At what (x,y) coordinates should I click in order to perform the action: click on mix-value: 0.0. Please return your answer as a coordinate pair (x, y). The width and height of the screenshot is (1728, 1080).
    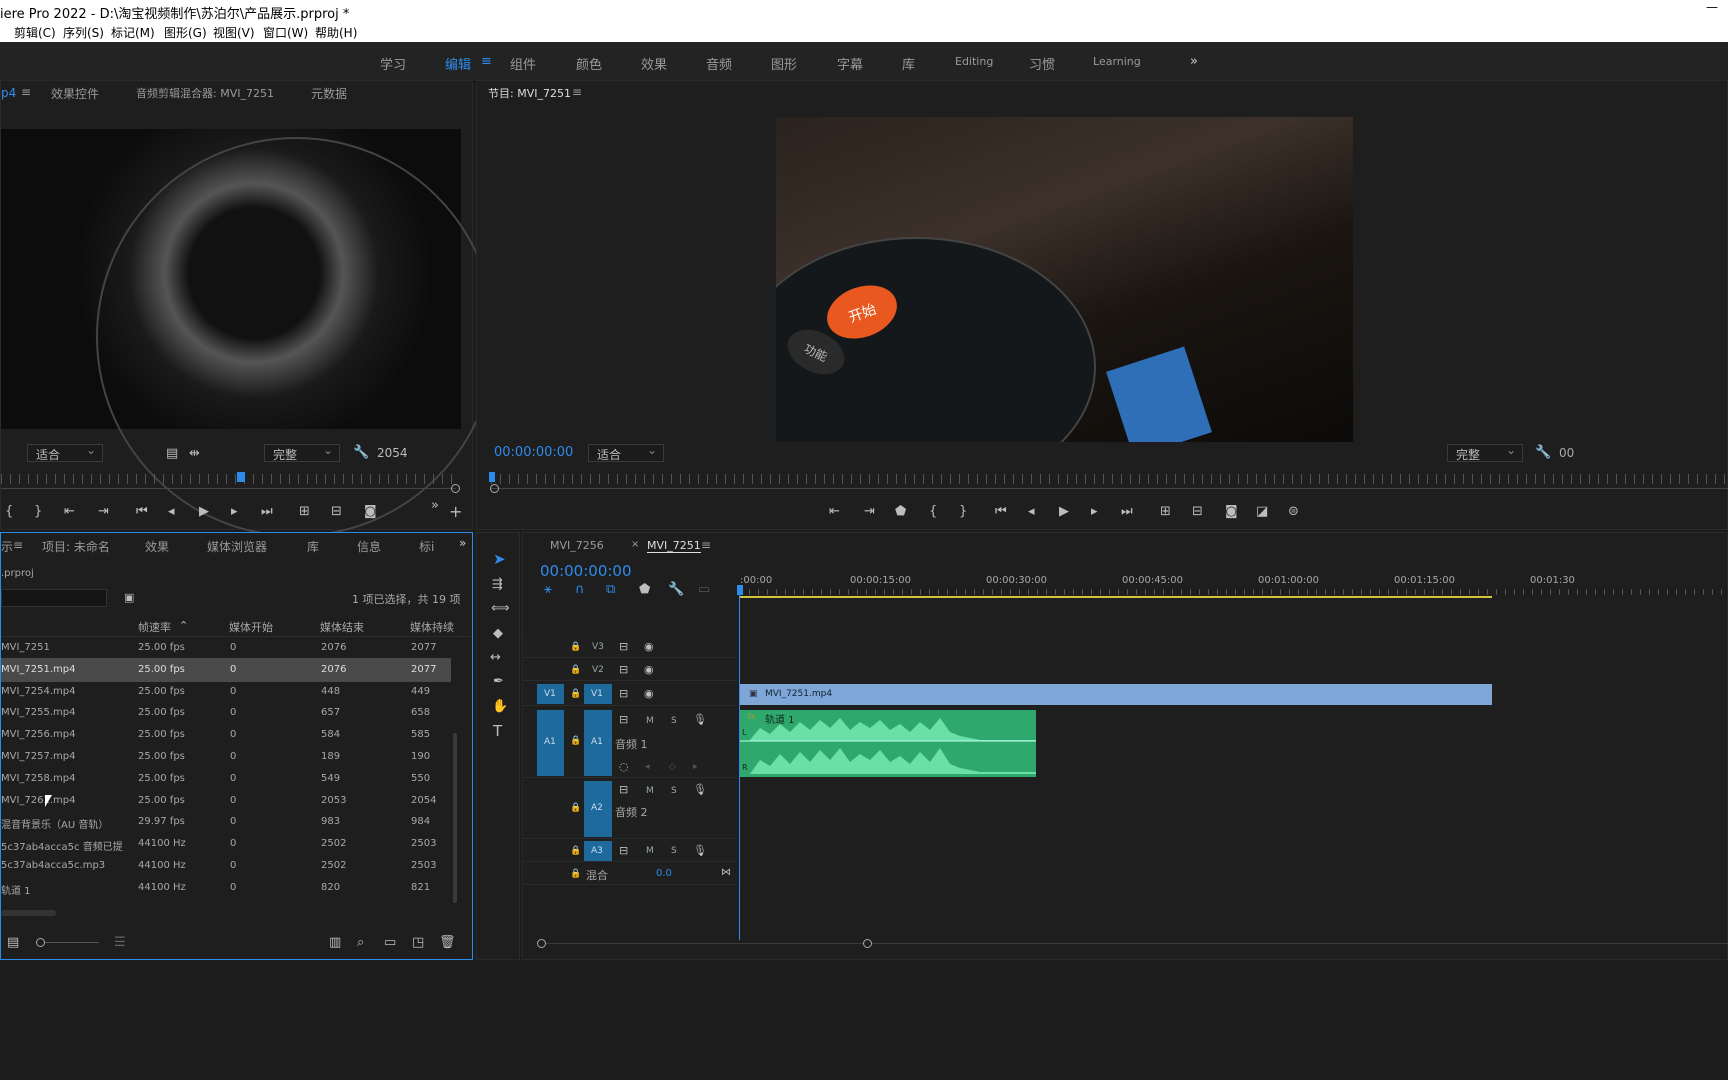
    Looking at the image, I should click on (664, 873).